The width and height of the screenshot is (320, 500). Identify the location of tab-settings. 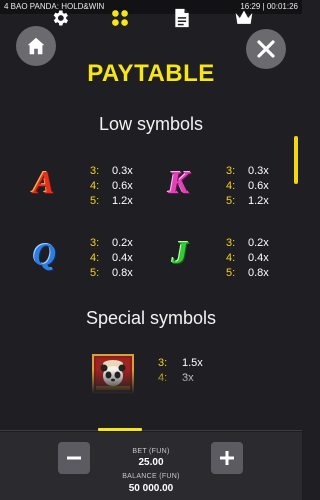
(60, 18).